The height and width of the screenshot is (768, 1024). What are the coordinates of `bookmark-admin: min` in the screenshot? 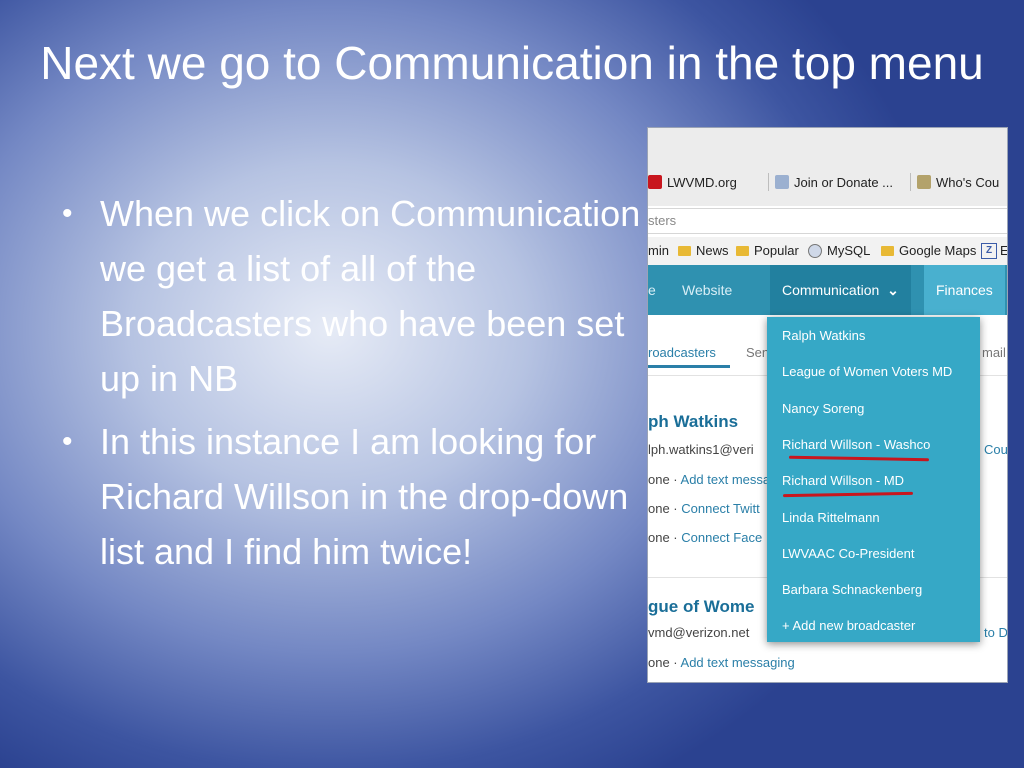 It's located at (658, 250).